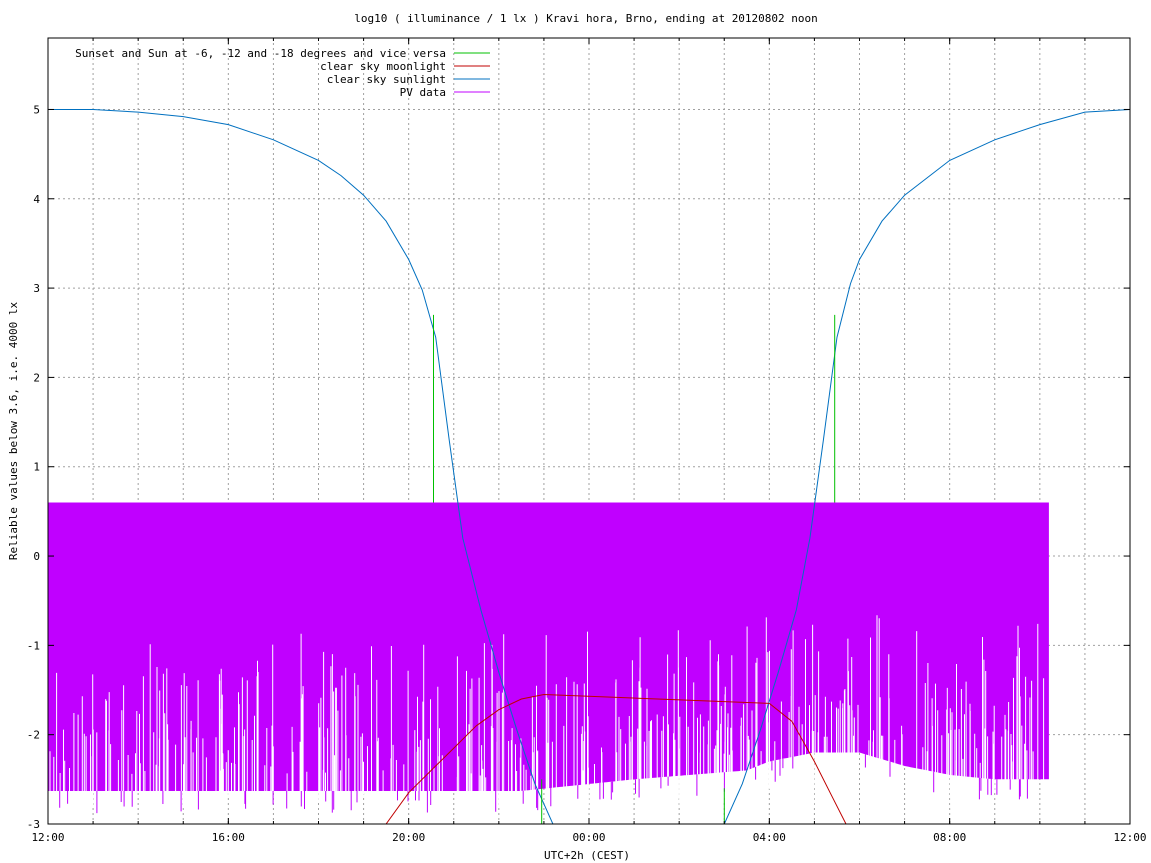 The height and width of the screenshot is (863, 1151). I want to click on x-tick-label: 08:00, so click(949, 837).